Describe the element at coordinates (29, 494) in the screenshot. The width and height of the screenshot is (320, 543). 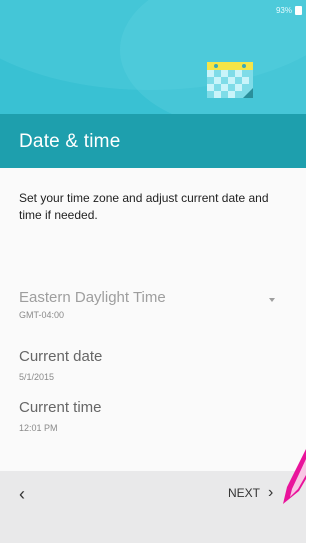
I see `back-button: ‹` at that location.